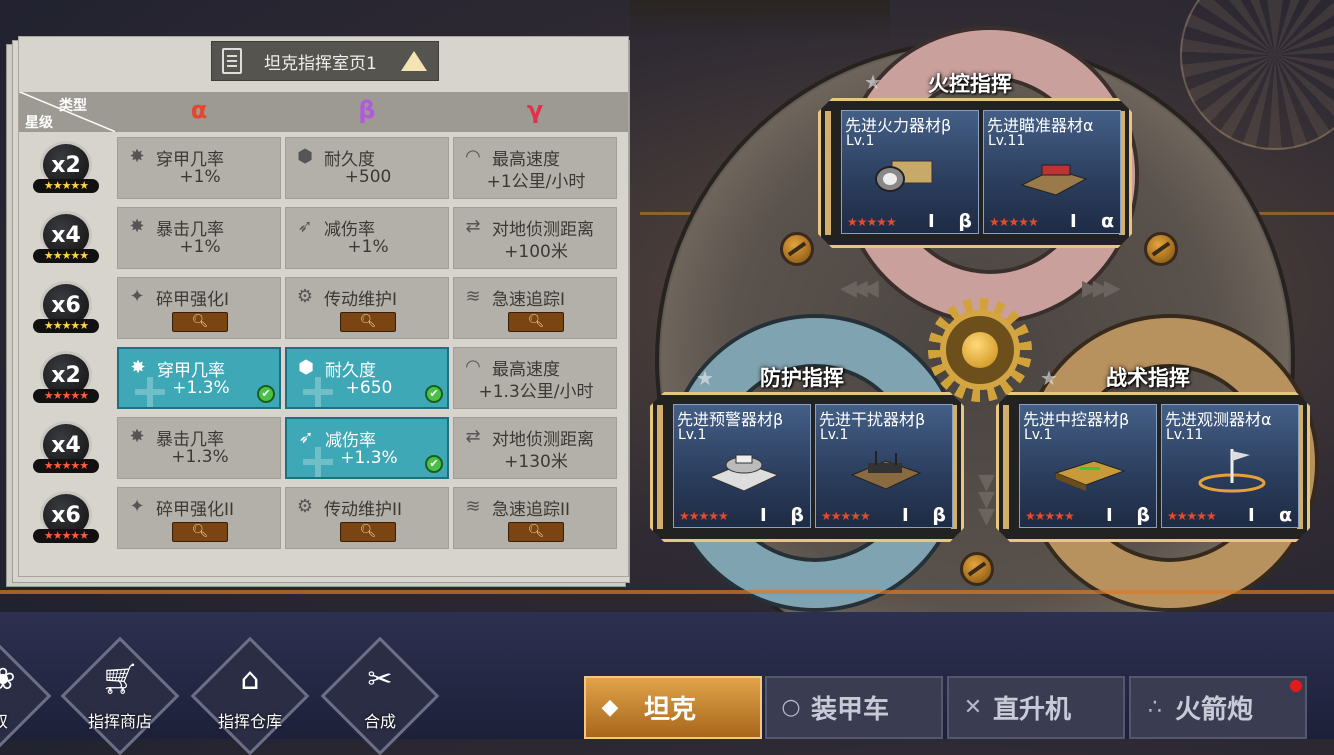  Describe the element at coordinates (473, 436) in the screenshot. I see `detection-range-icon: ⇄` at that location.